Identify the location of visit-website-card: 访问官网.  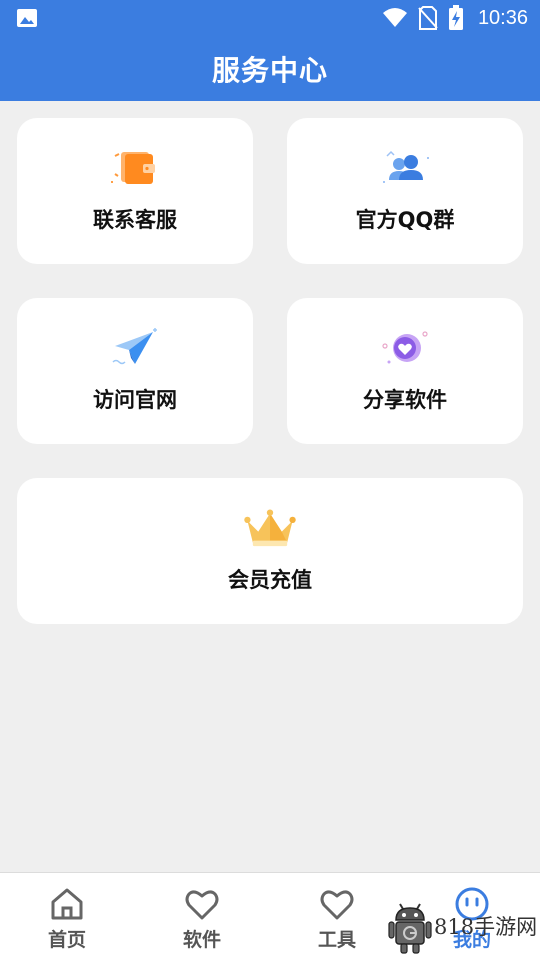
(135, 371).